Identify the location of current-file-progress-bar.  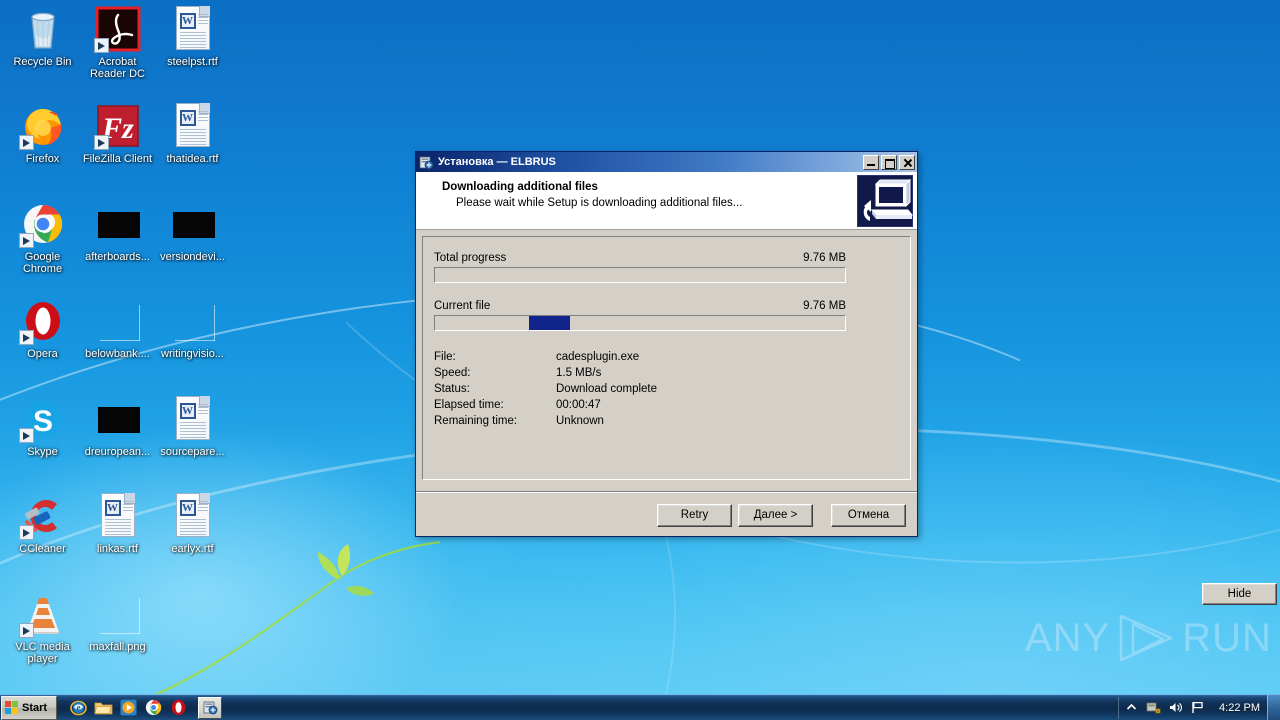
(640, 323).